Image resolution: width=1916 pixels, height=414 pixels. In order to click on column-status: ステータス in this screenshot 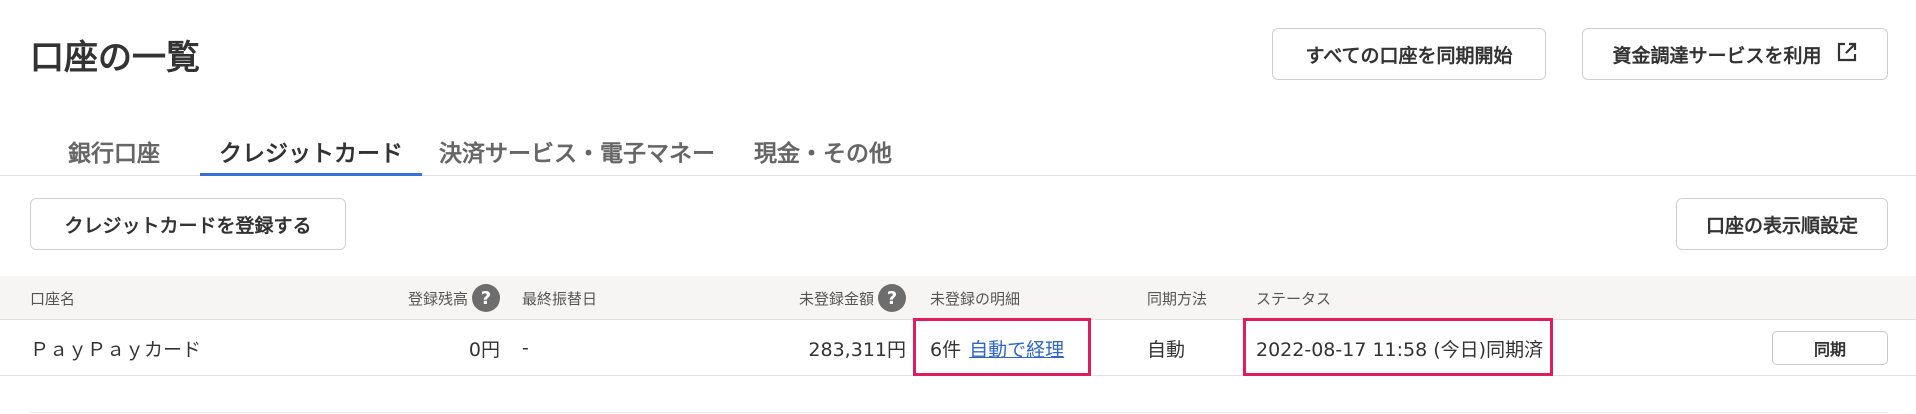, I will do `click(1294, 298)`.